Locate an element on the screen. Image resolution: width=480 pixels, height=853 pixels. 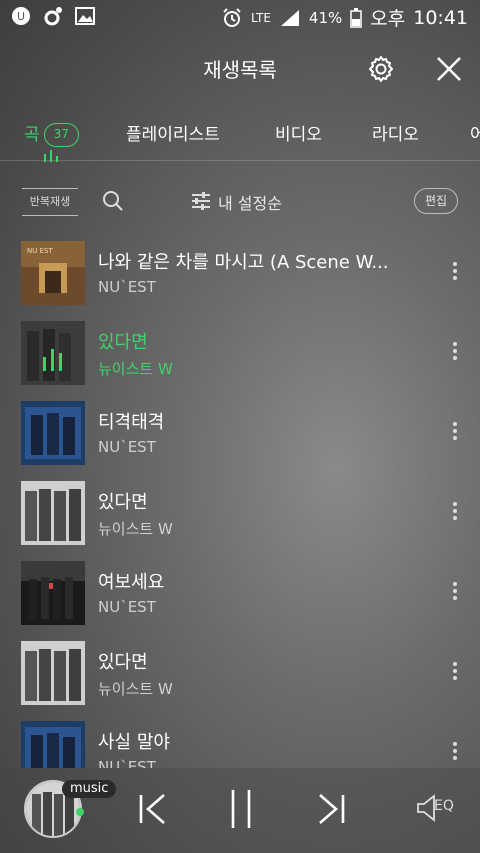
tab-label: 곡 is located at coordinates (32, 135).